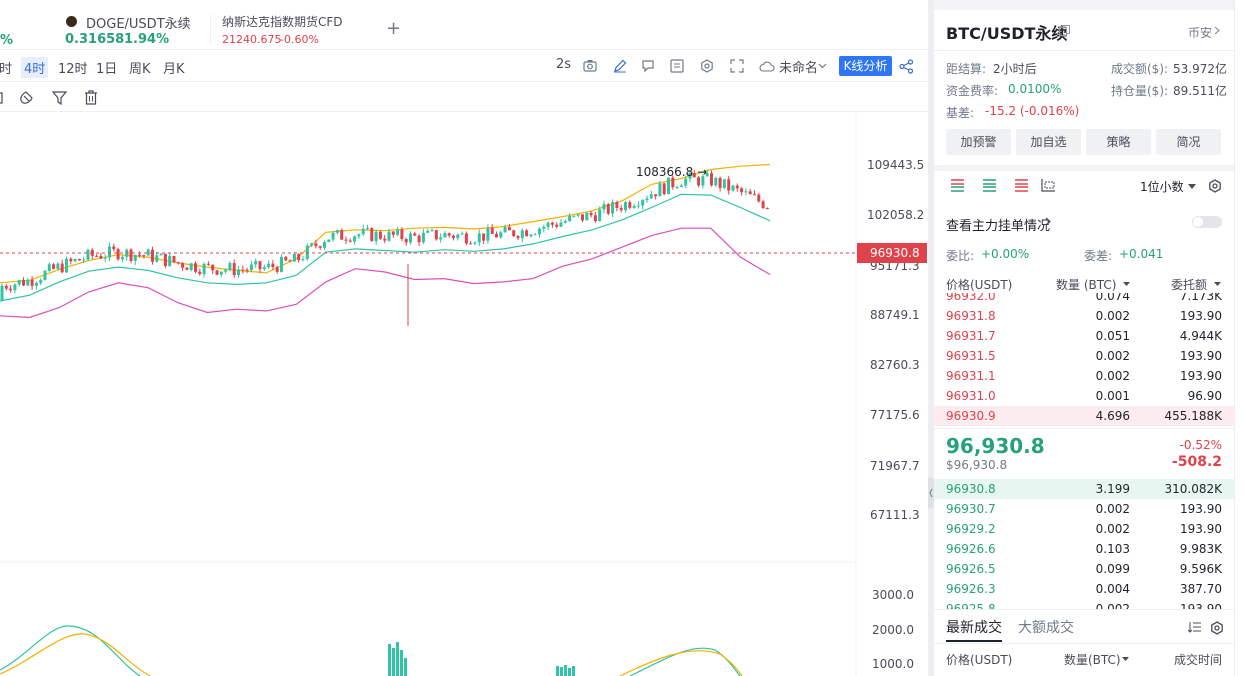 Image resolution: width=1244 pixels, height=676 pixels. I want to click on add-tab-button: +, so click(393, 28).